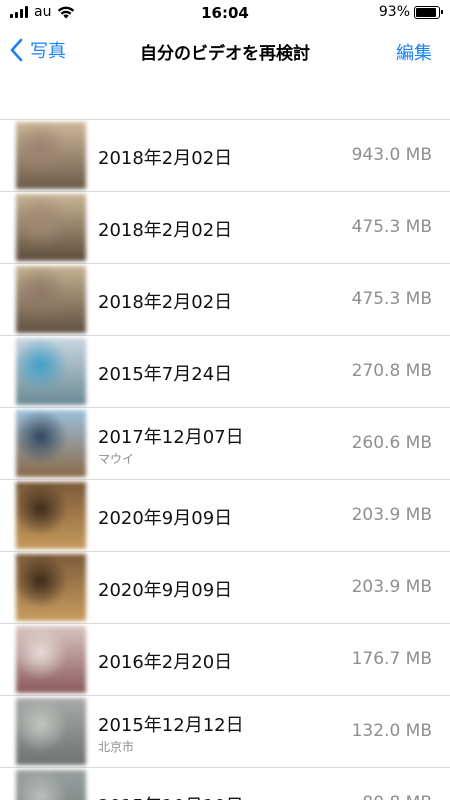 This screenshot has width=450, height=800. What do you see at coordinates (165, 374) in the screenshot?
I see `video-date: 2015年7月24日` at bounding box center [165, 374].